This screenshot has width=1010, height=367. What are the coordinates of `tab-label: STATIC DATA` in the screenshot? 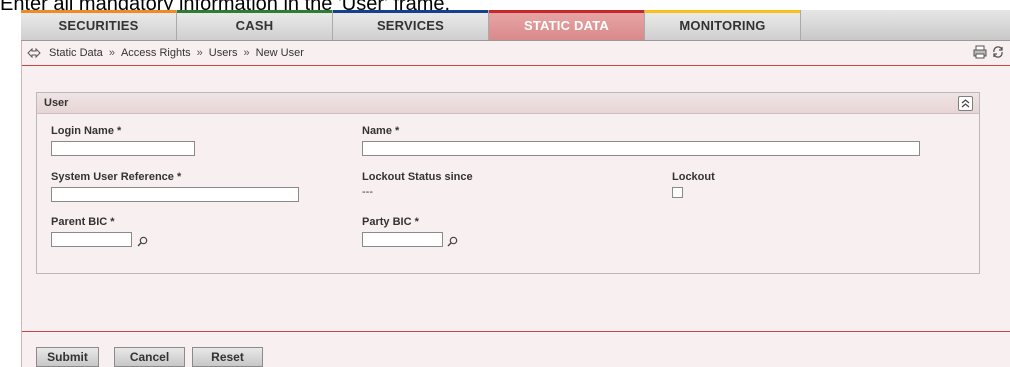 It's located at (566, 25).